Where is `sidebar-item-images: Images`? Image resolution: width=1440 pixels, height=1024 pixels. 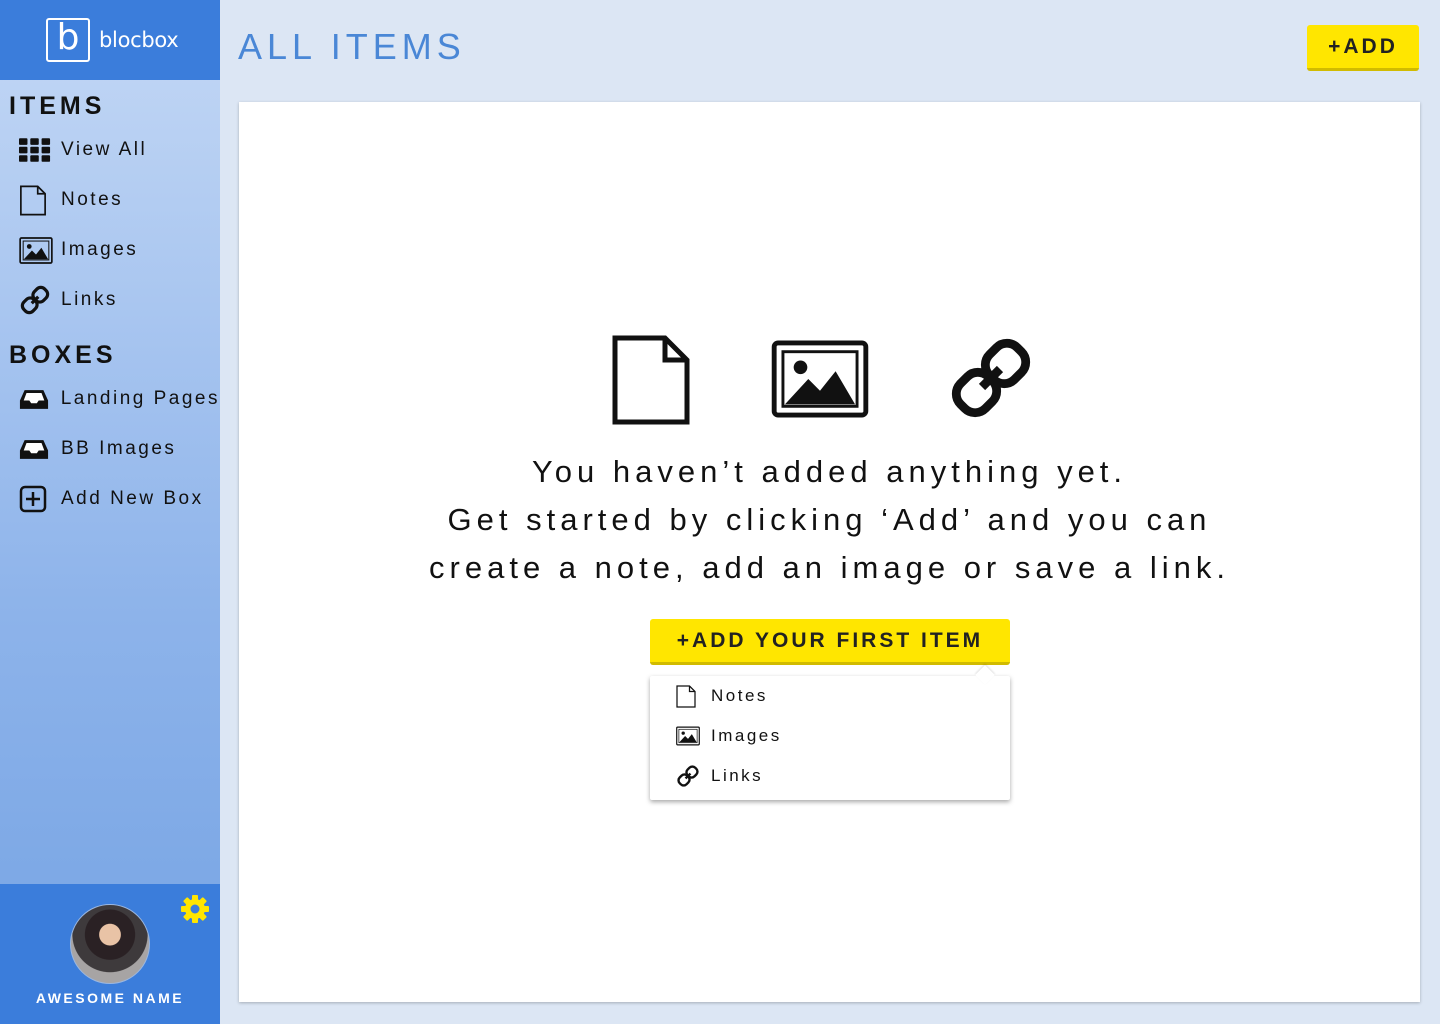 sidebar-item-images: Images is located at coordinates (110, 250).